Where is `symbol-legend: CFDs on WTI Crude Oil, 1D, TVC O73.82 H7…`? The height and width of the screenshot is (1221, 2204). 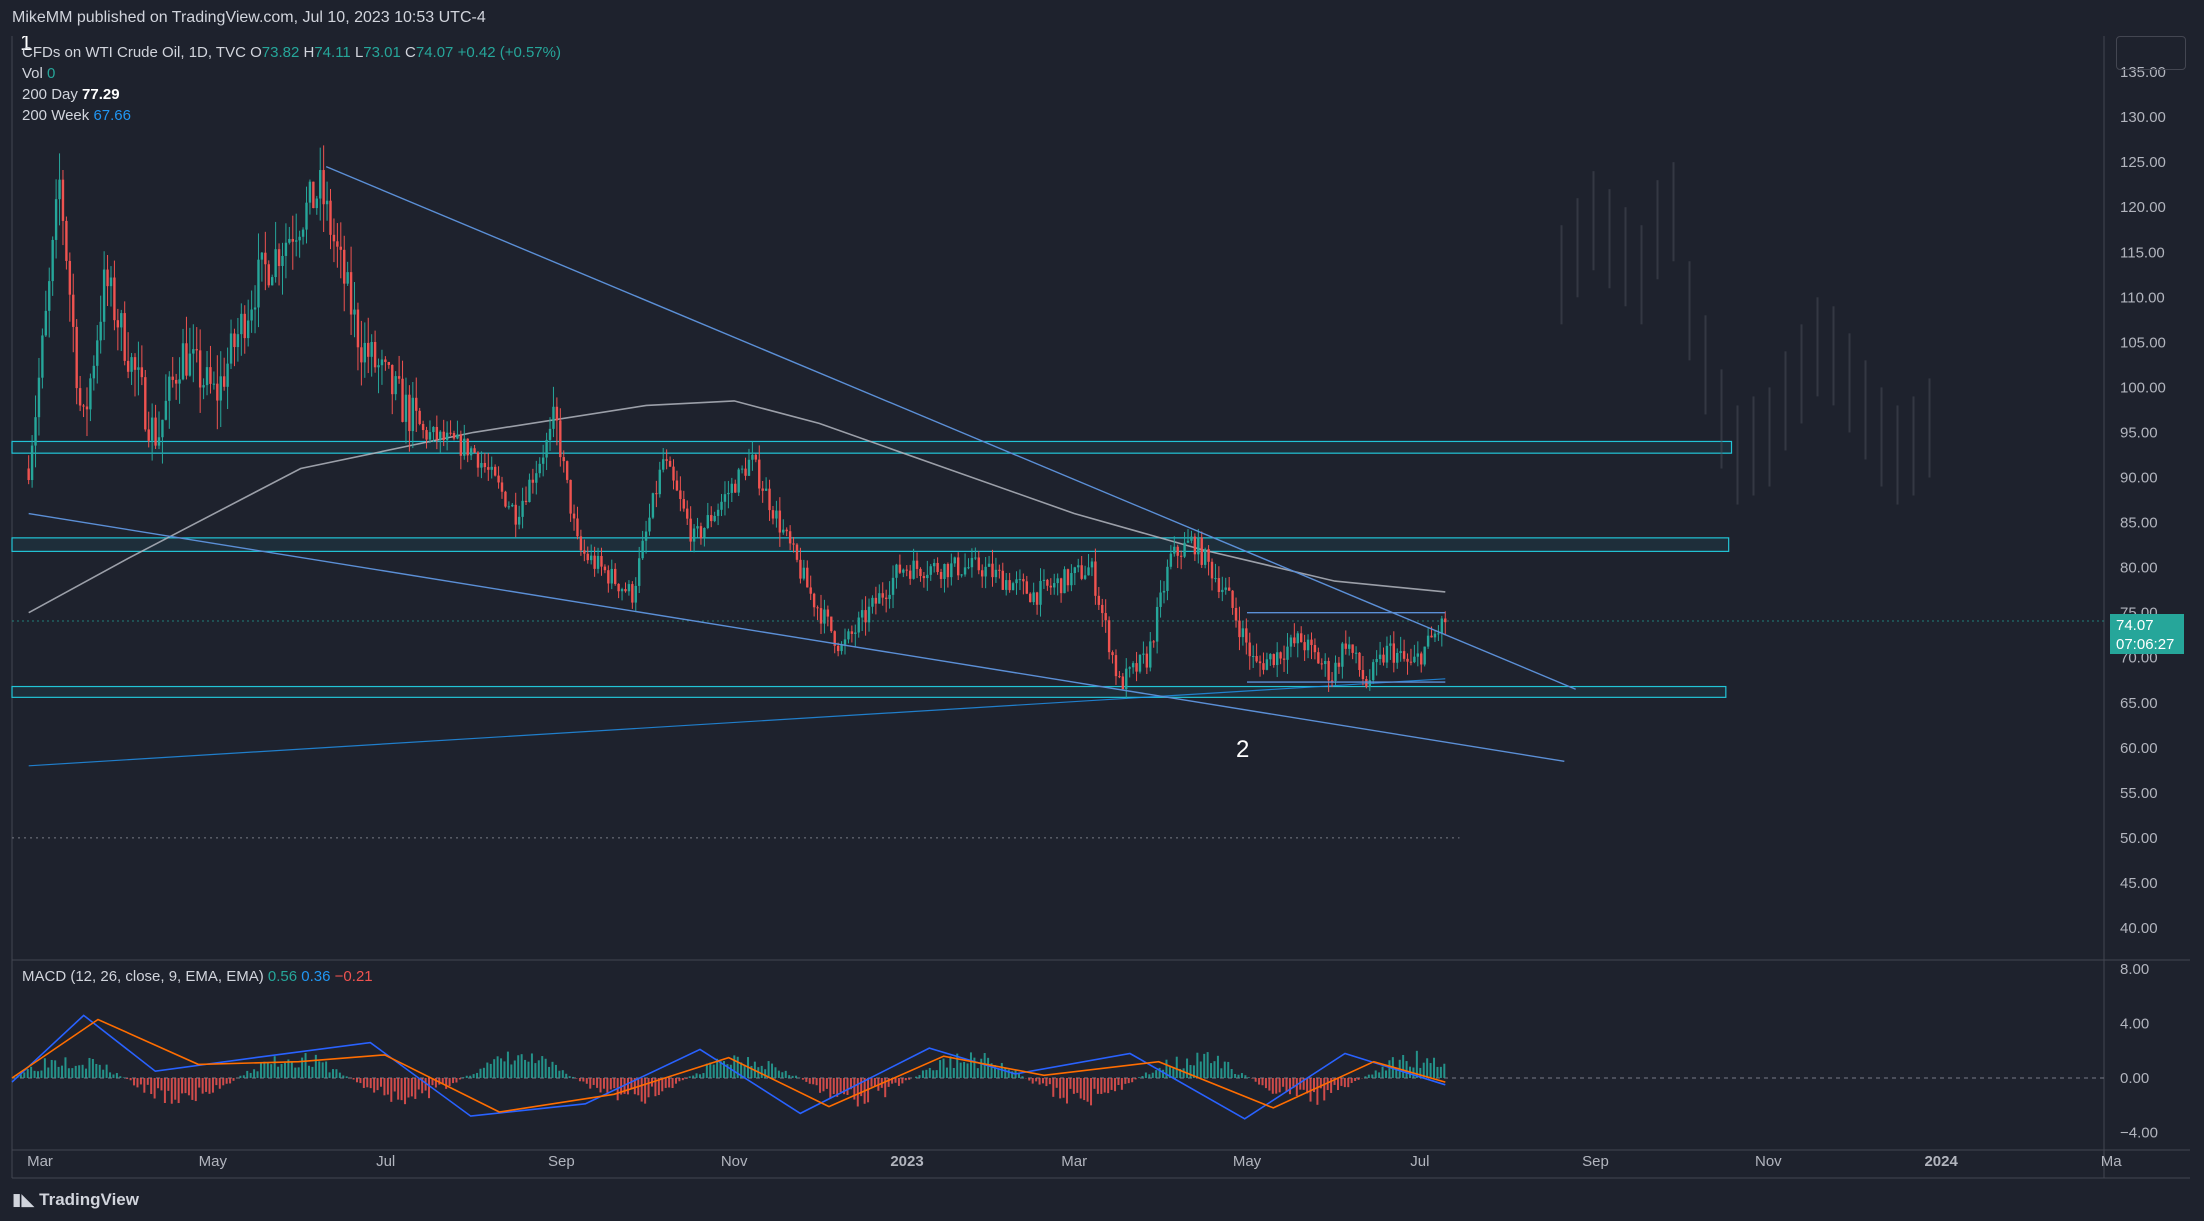
symbol-legend: CFDs on WTI Crude Oil, 1D, TVC O73.82 H7… is located at coordinates (291, 52).